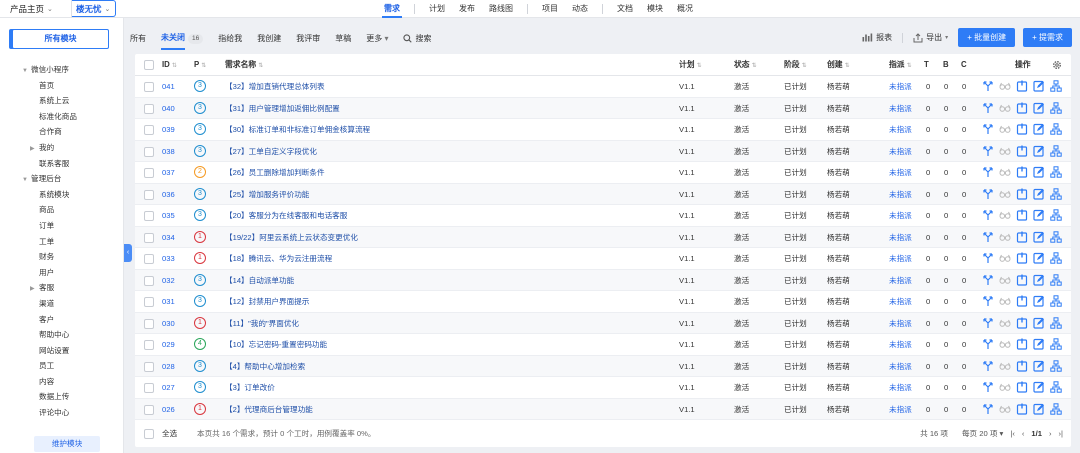  Describe the element at coordinates (269, 38) in the screenshot. I see `filter-tab: 我创建` at that location.